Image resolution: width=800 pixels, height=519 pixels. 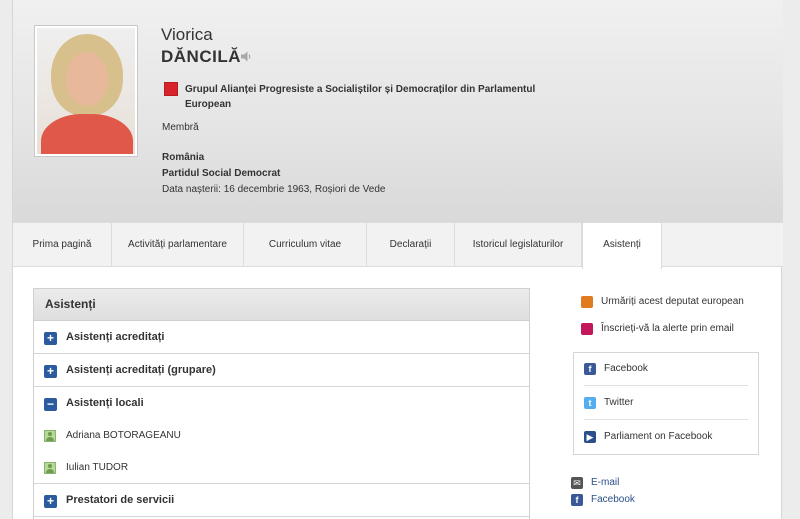 What do you see at coordinates (281, 337) in the screenshot?
I see `accordion-accredited-assistants: + Asistenți acreditați` at bounding box center [281, 337].